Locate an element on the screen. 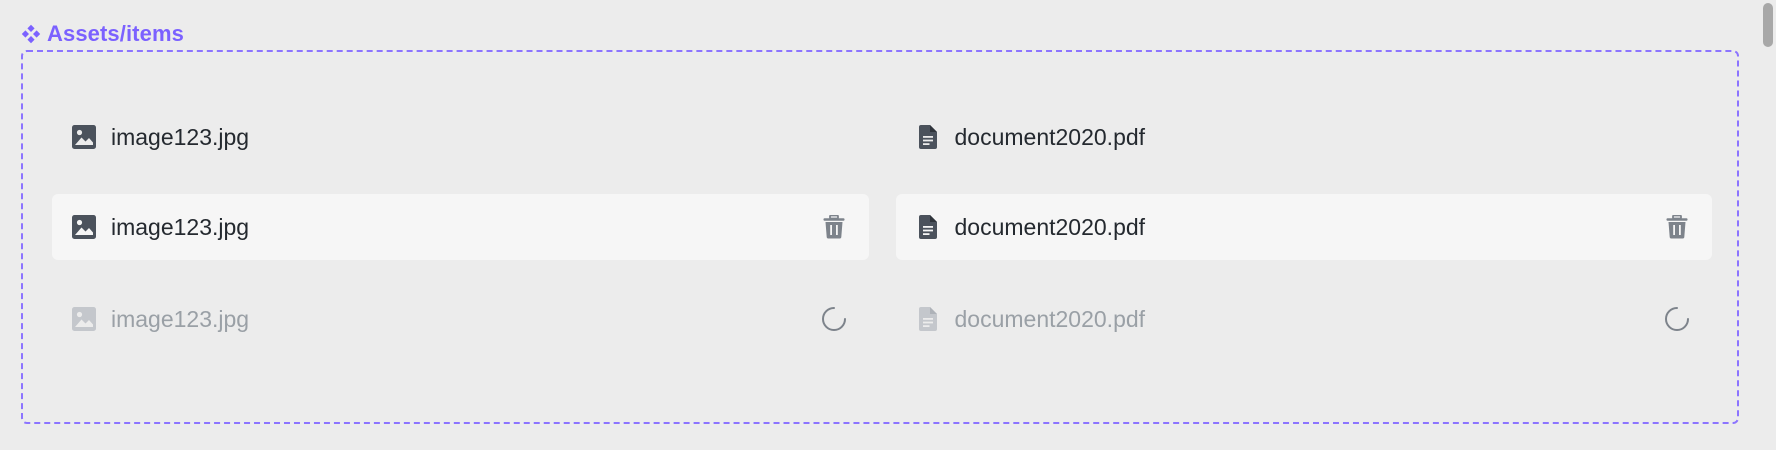 Image resolution: width=1776 pixels, height=450 pixels. component-title: Assets/items is located at coordinates (102, 34).